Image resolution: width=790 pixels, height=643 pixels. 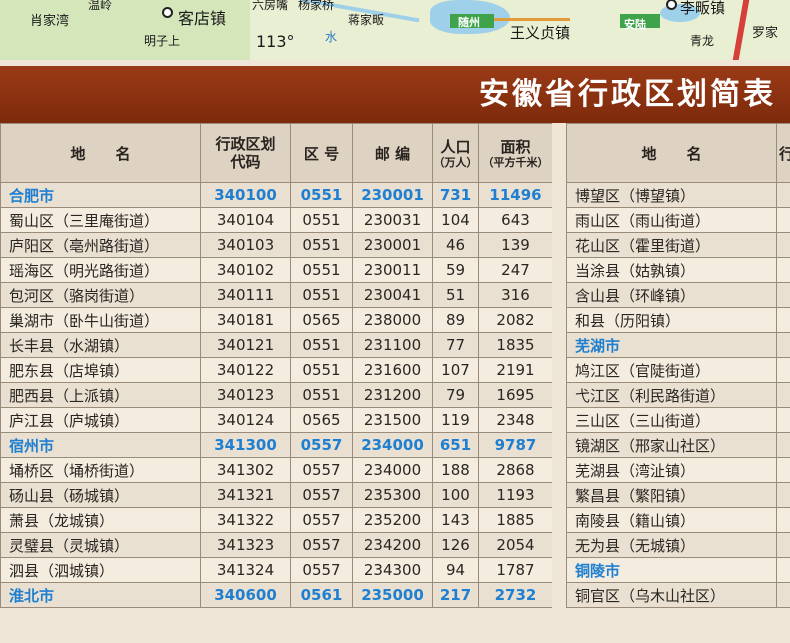 I want to click on cell-code: 341323, so click(x=245, y=545).